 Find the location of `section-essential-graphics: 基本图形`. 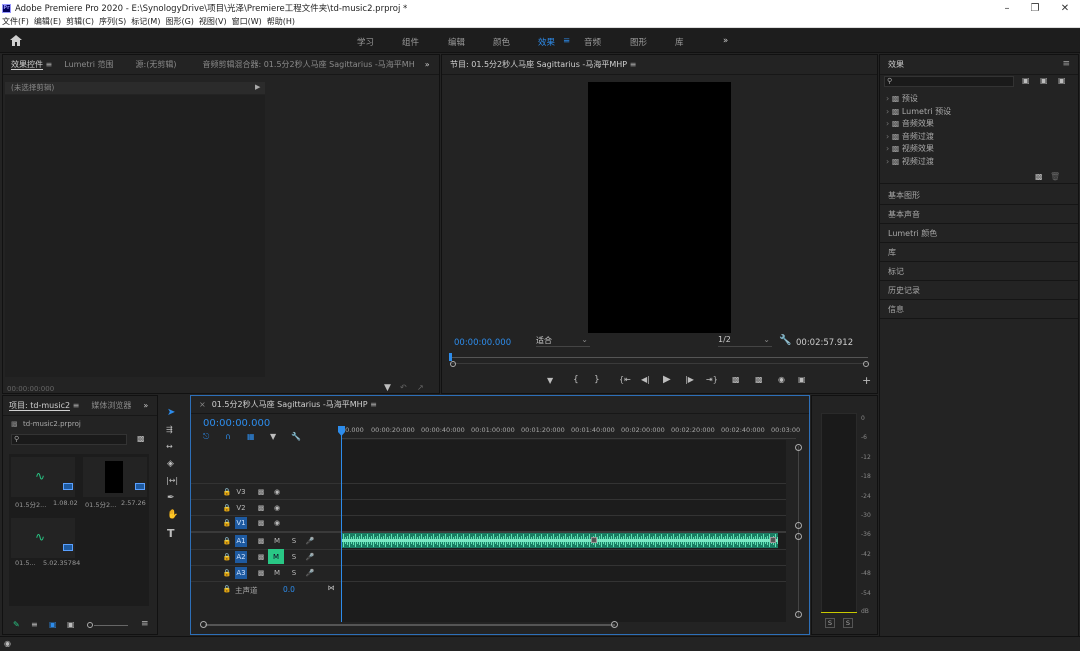

section-essential-graphics: 基本图形 is located at coordinates (904, 195).